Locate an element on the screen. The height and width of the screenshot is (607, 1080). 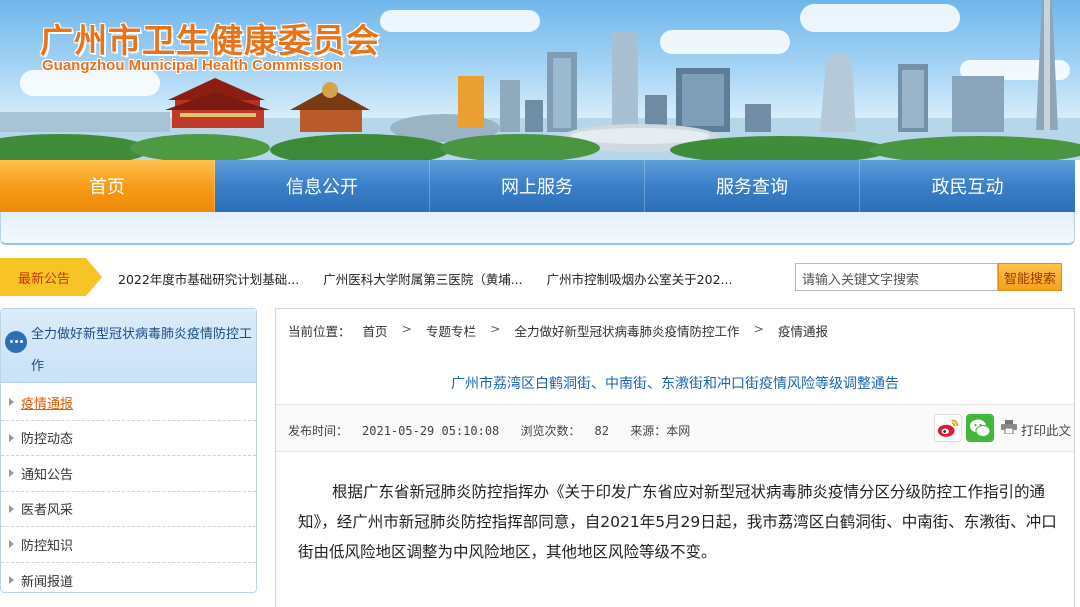
sidebar-item-epidemic-report: 疫情通报 is located at coordinates (128, 403).